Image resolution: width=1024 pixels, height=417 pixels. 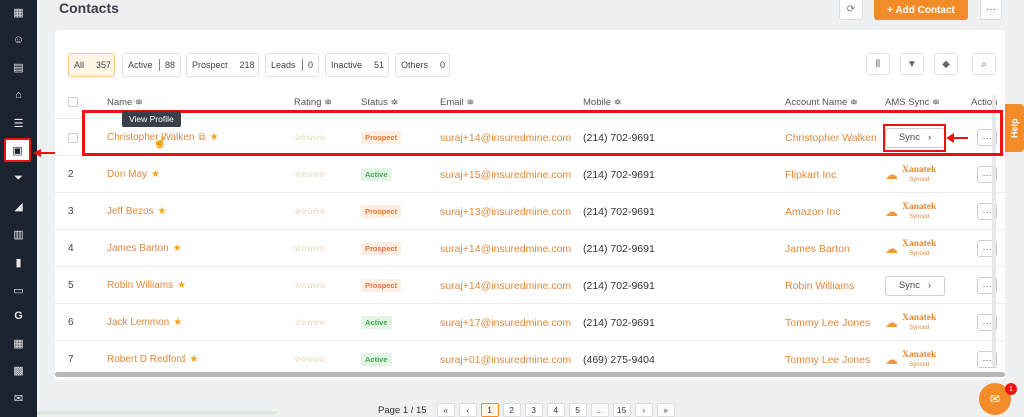 What do you see at coordinates (511, 410) in the screenshot?
I see `page-button: 2` at bounding box center [511, 410].